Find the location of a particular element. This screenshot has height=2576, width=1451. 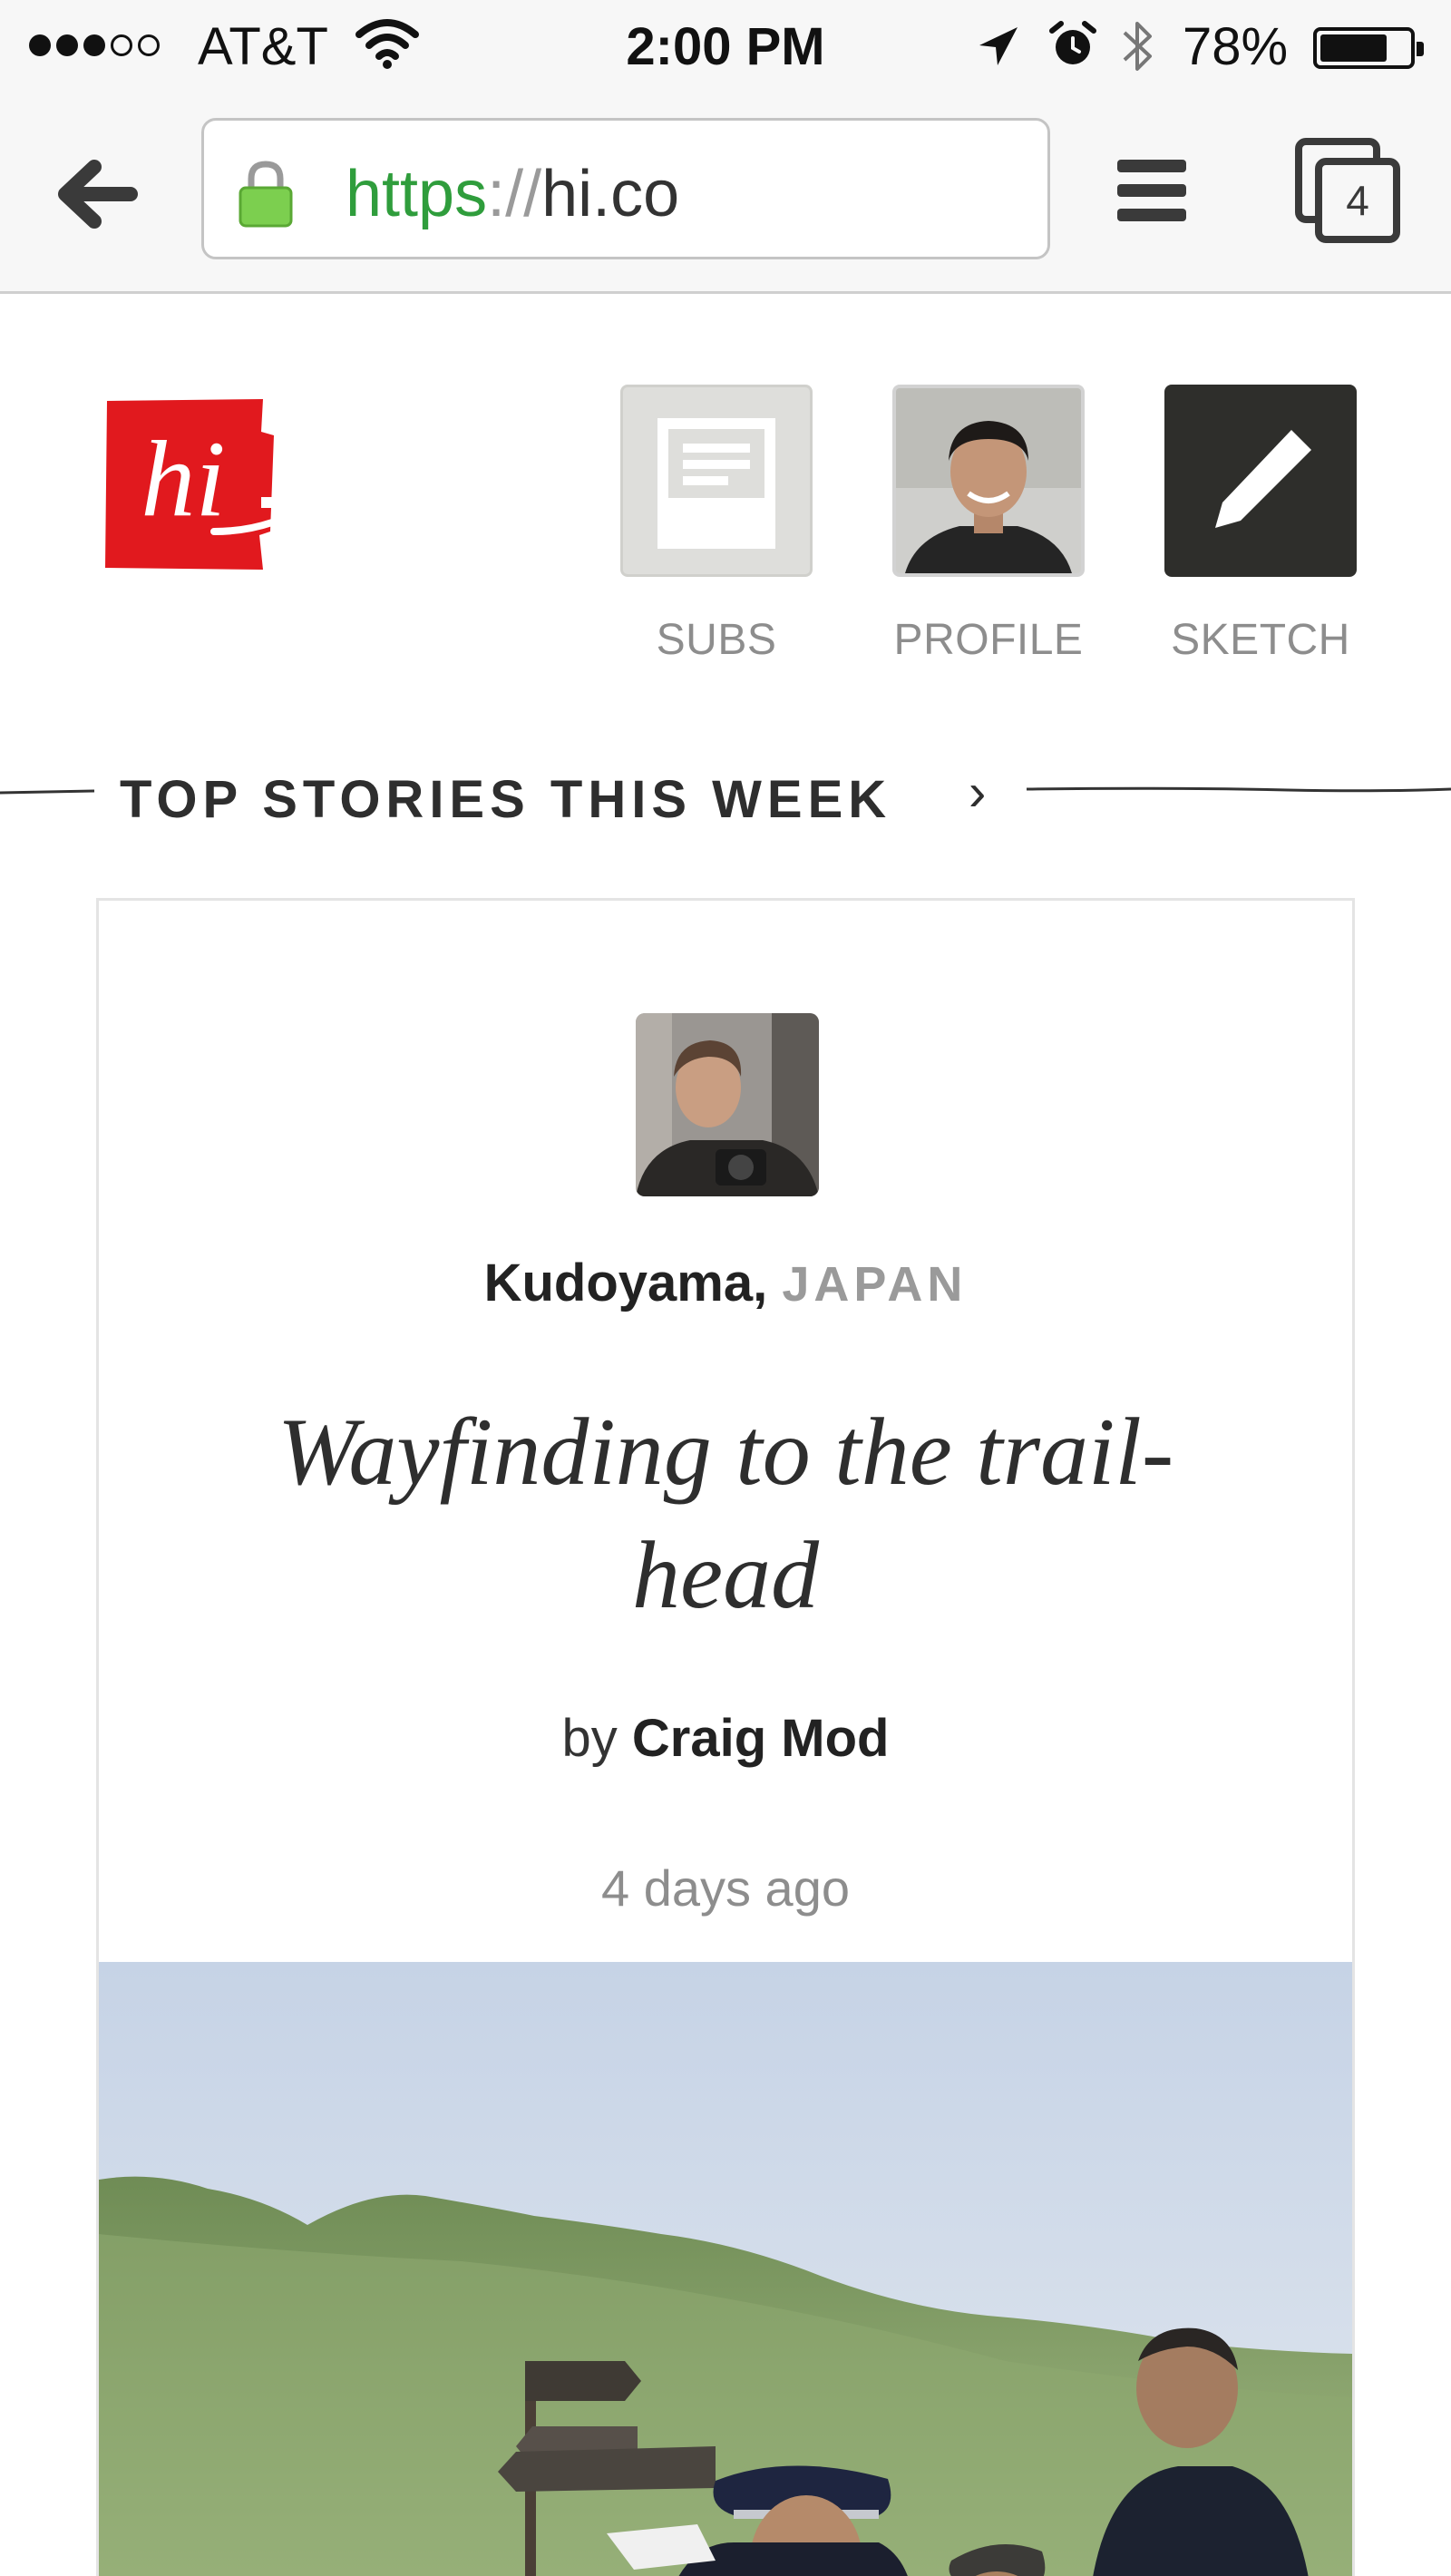

hi-logo: hi is located at coordinates (189, 484).